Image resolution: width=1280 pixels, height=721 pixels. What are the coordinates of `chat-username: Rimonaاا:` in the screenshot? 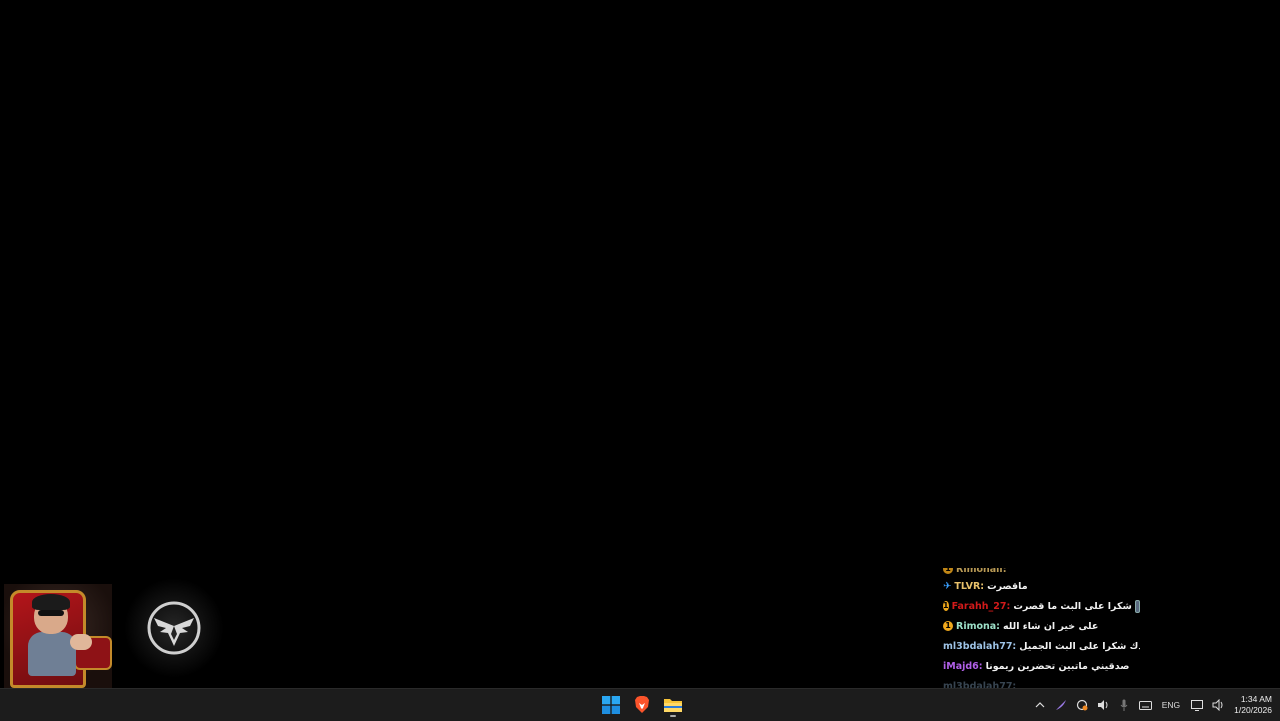 It's located at (981, 571).